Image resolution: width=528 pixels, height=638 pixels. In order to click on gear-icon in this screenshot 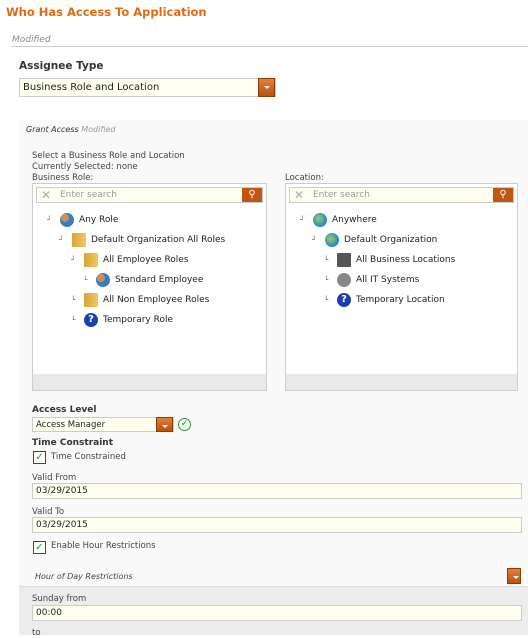, I will do `click(344, 280)`.